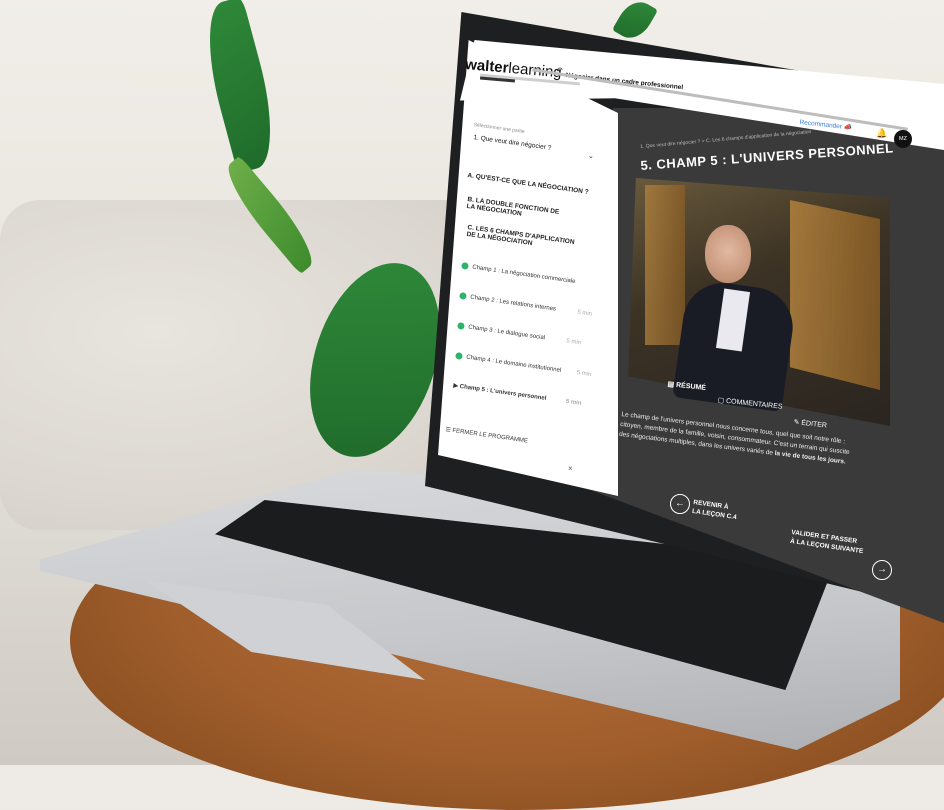 This screenshot has width=944, height=810. Describe the element at coordinates (671, 384) in the screenshot. I see `document-icon: ▤` at that location.